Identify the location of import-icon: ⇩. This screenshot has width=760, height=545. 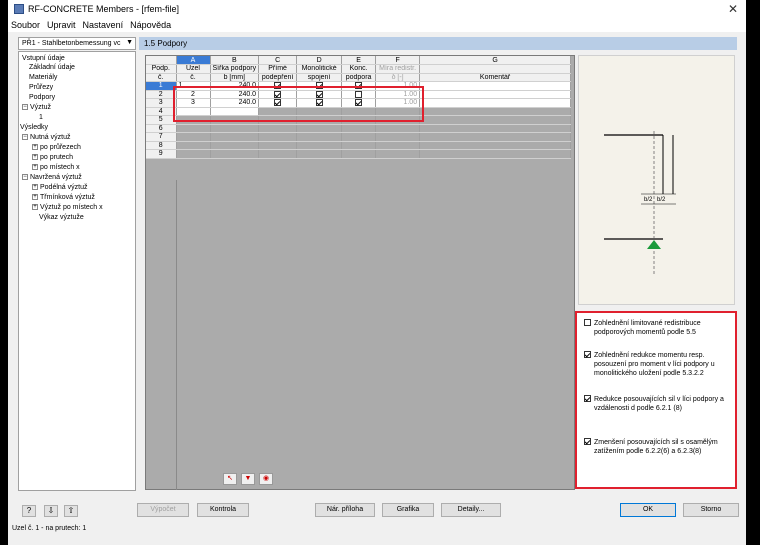
(51, 511).